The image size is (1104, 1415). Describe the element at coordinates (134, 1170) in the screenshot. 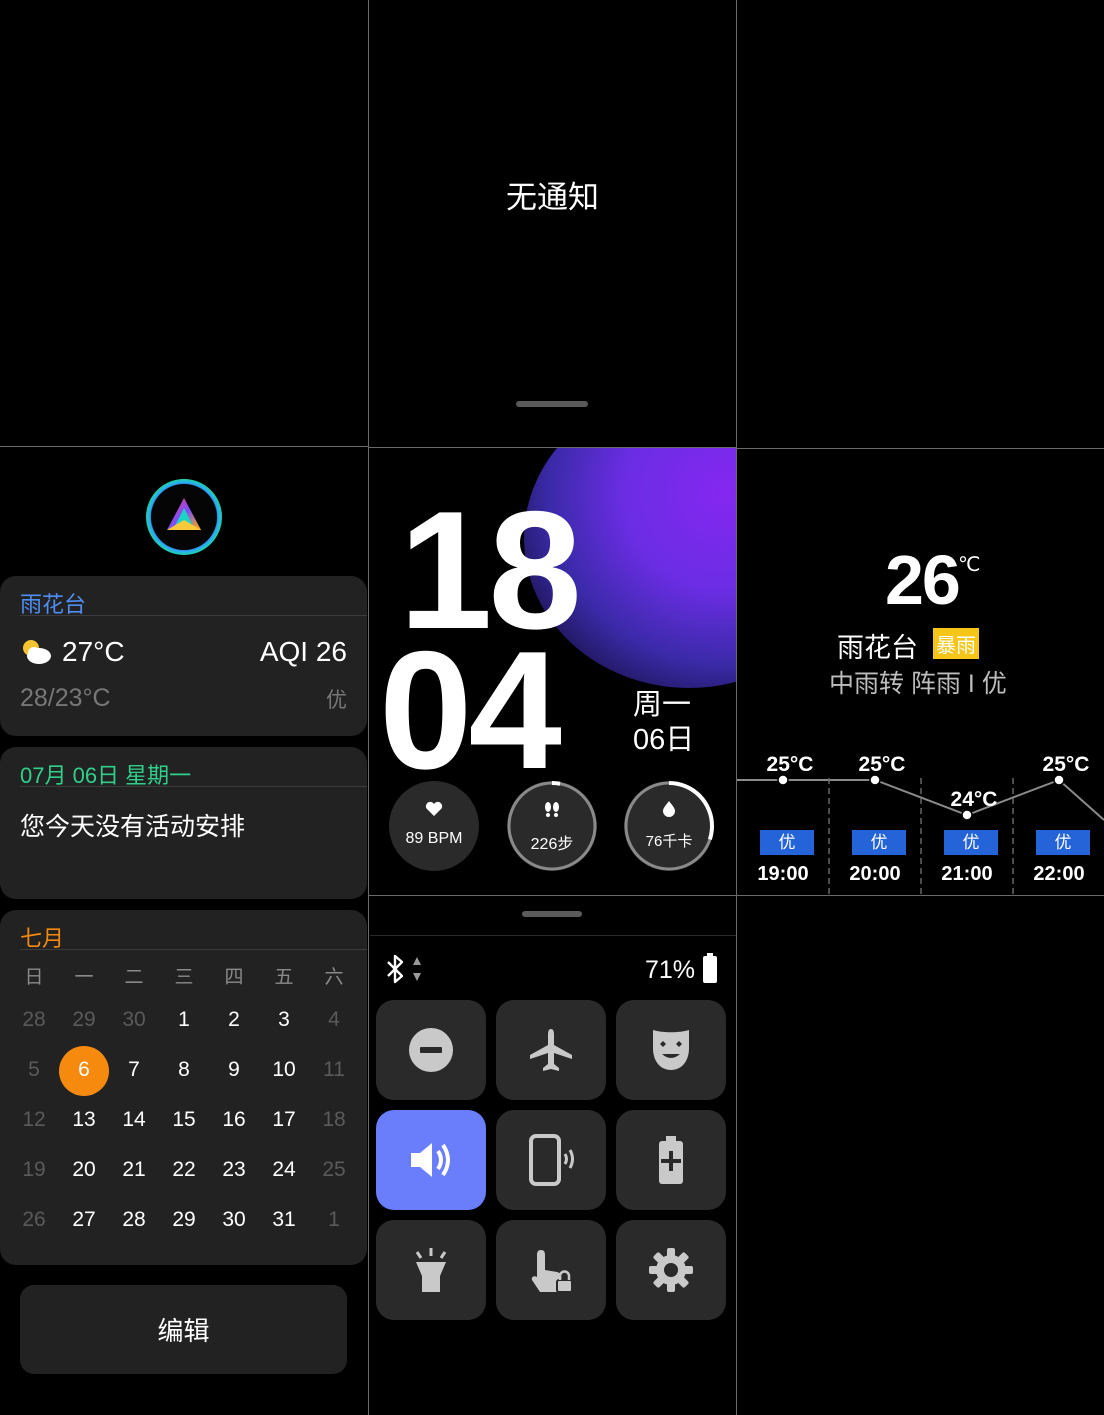

I see `calendar-day: 21` at that location.